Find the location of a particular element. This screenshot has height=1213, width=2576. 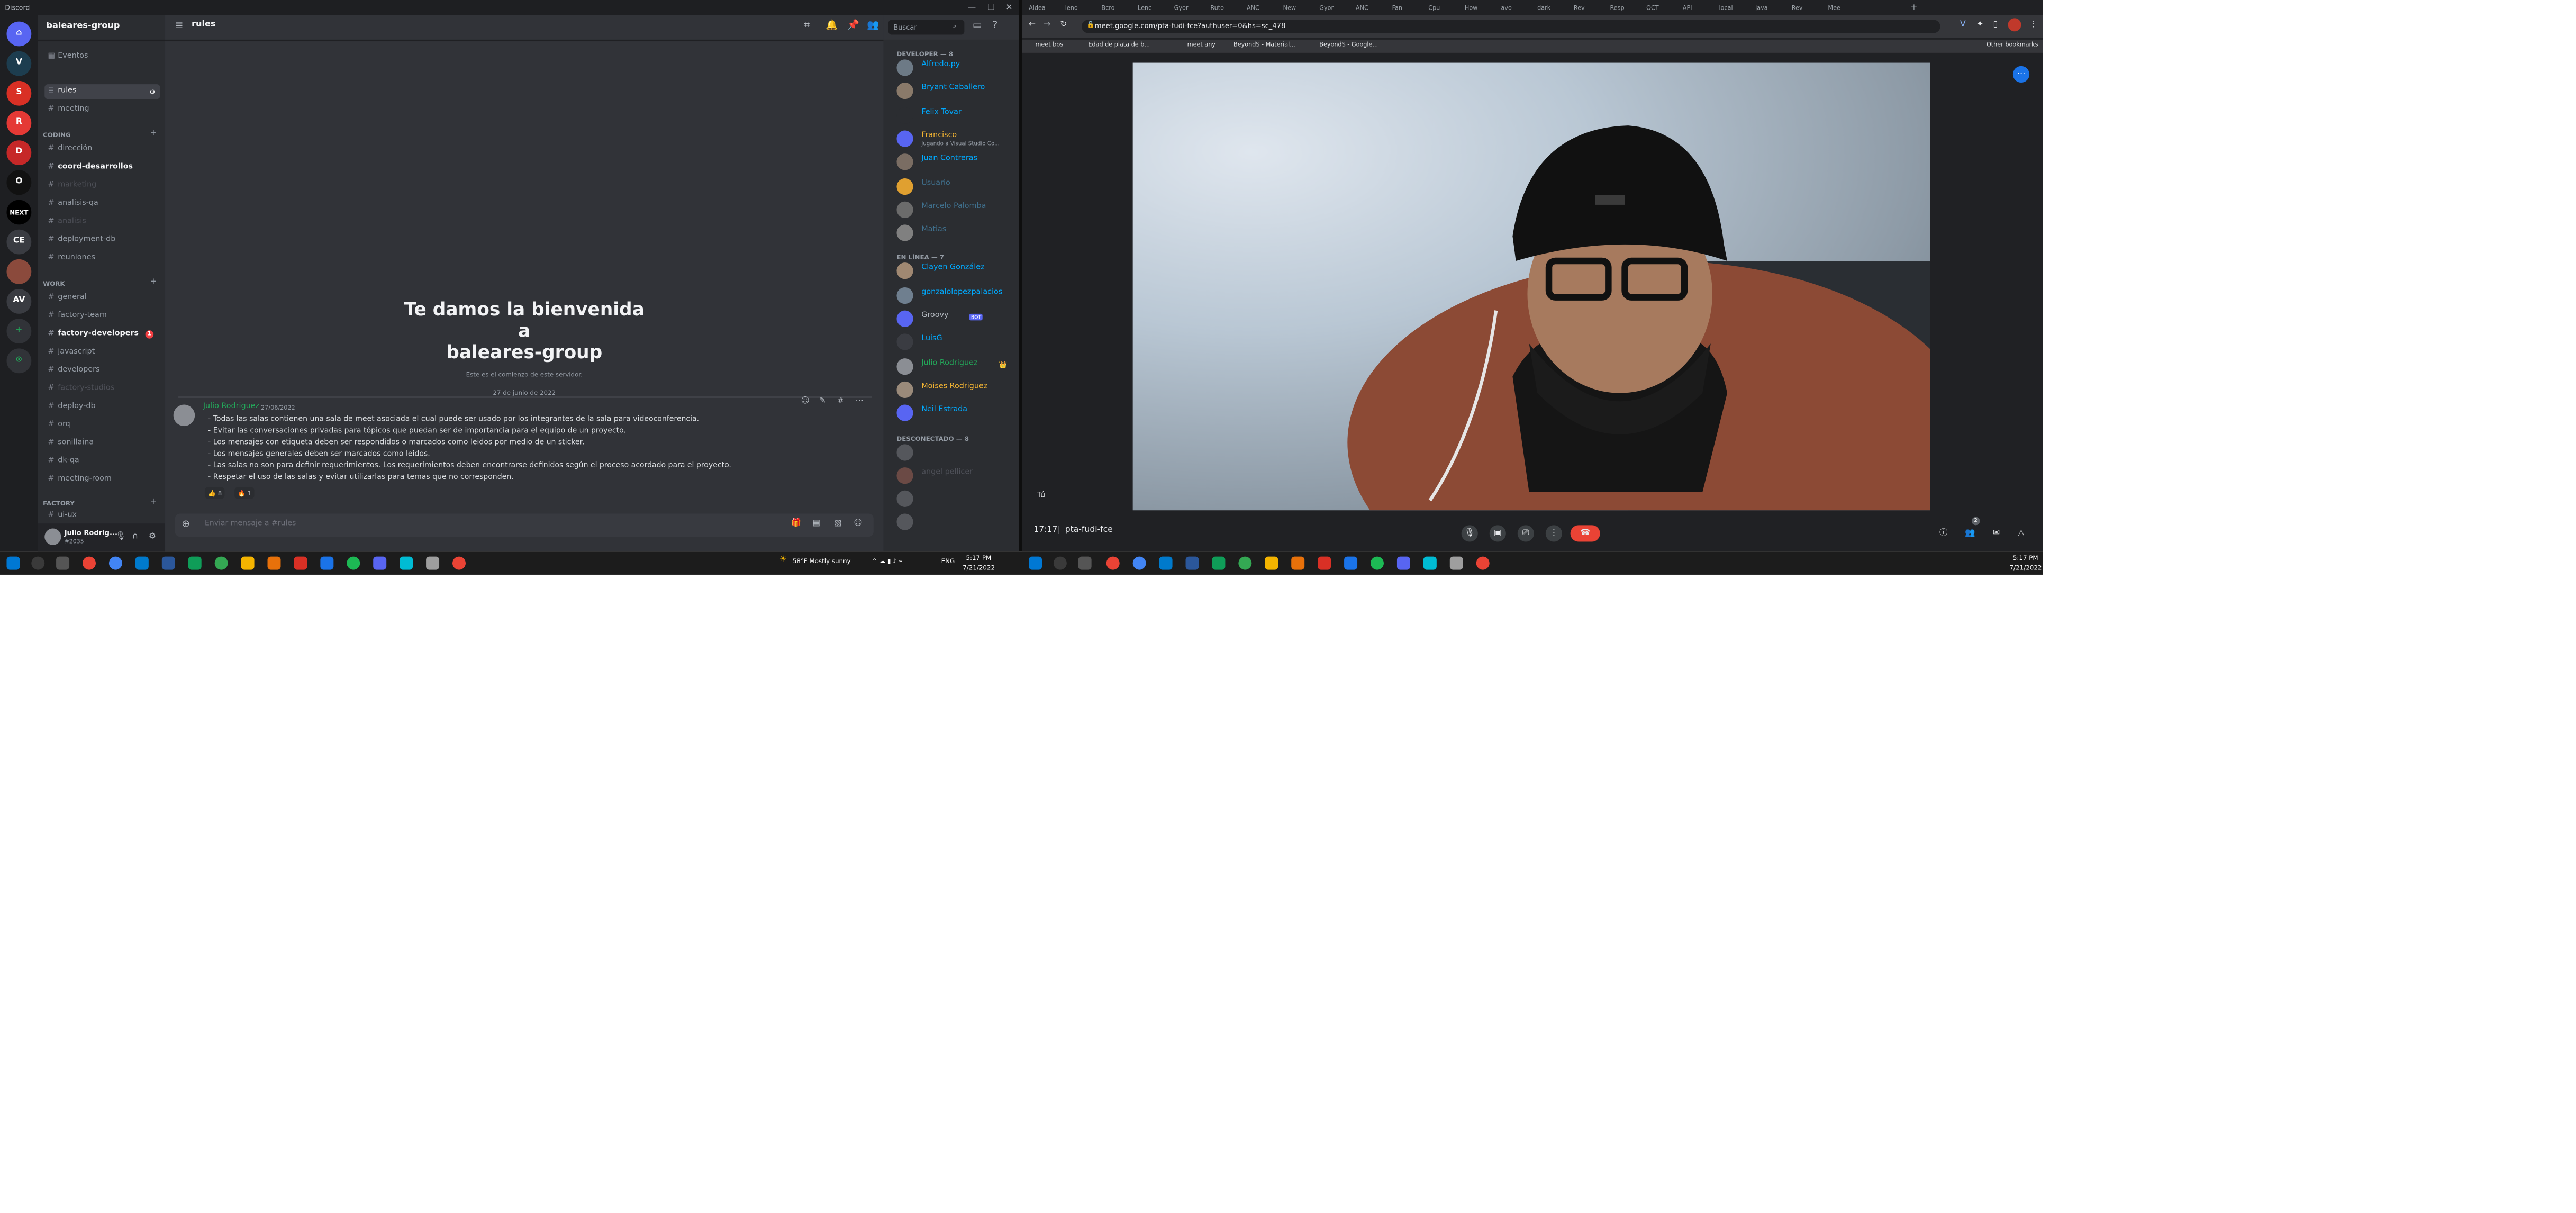

sticker-icon: ▧ is located at coordinates (838, 524).